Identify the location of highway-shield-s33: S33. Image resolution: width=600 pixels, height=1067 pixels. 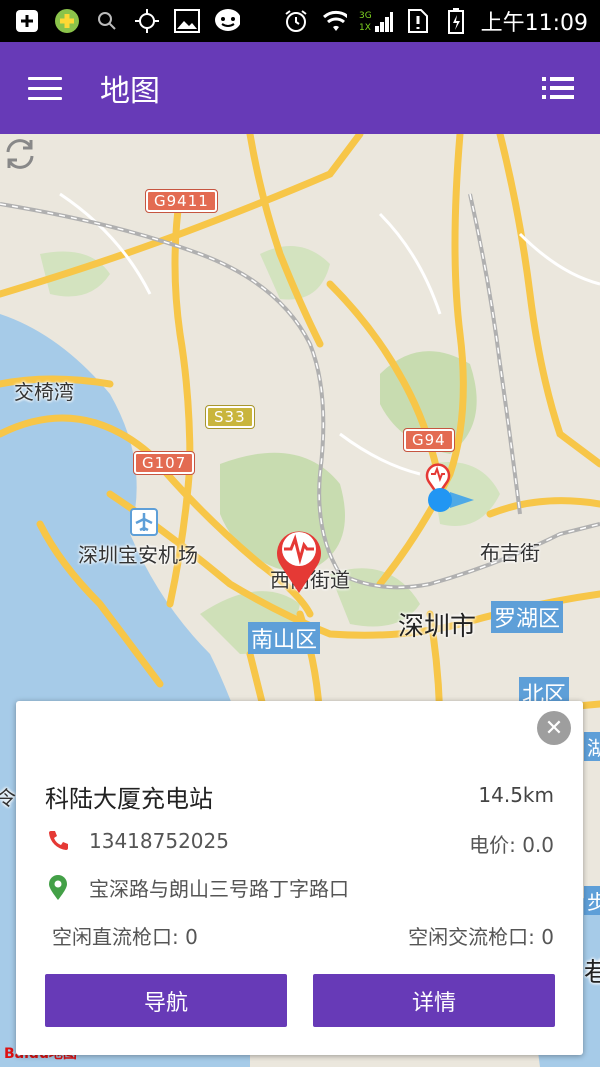
(230, 417).